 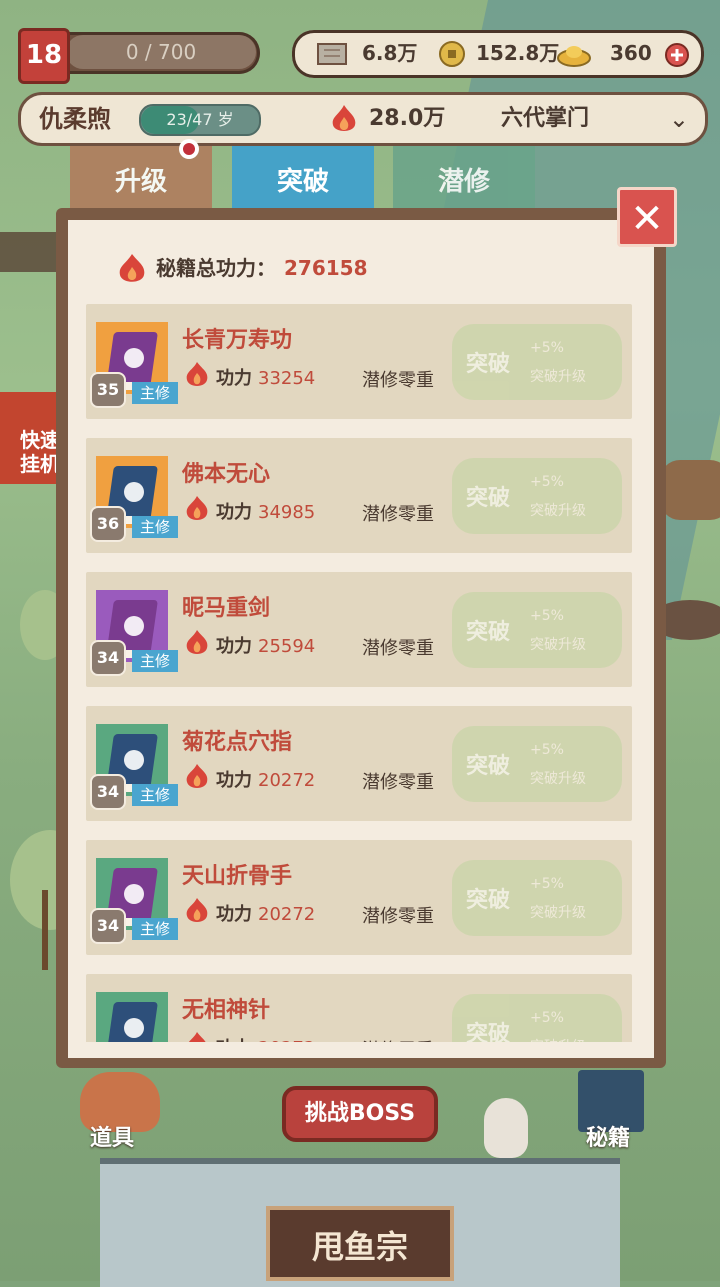 What do you see at coordinates (108, 524) in the screenshot?
I see `book-level: 36` at bounding box center [108, 524].